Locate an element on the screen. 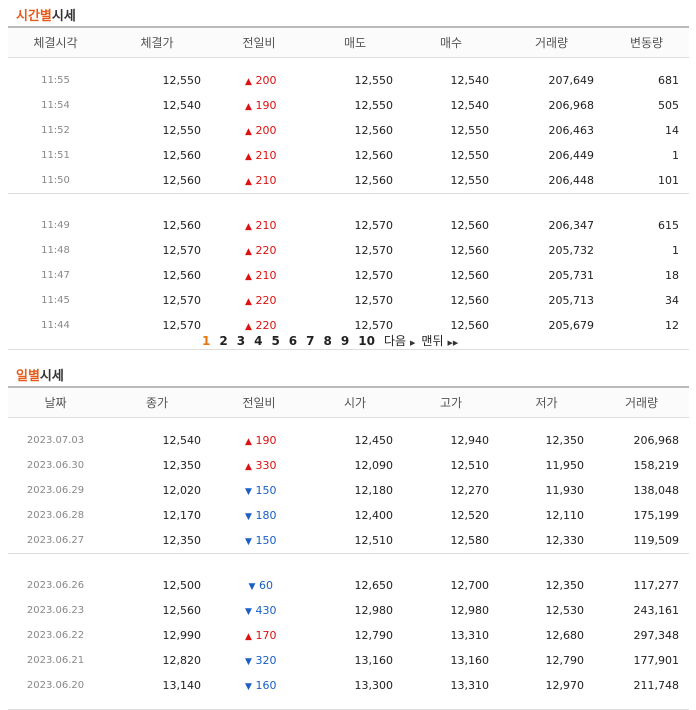 The height and width of the screenshot is (710, 696). column-header: 체결가 is located at coordinates (157, 42).